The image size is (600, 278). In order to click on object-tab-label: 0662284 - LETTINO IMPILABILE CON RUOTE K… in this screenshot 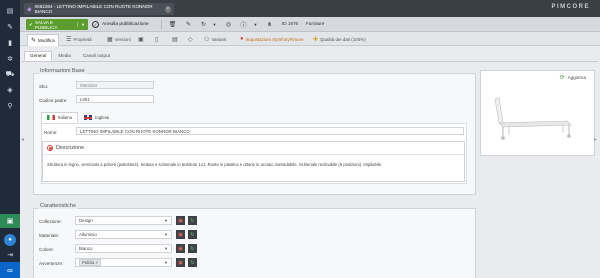, I will do `click(93, 9)`.